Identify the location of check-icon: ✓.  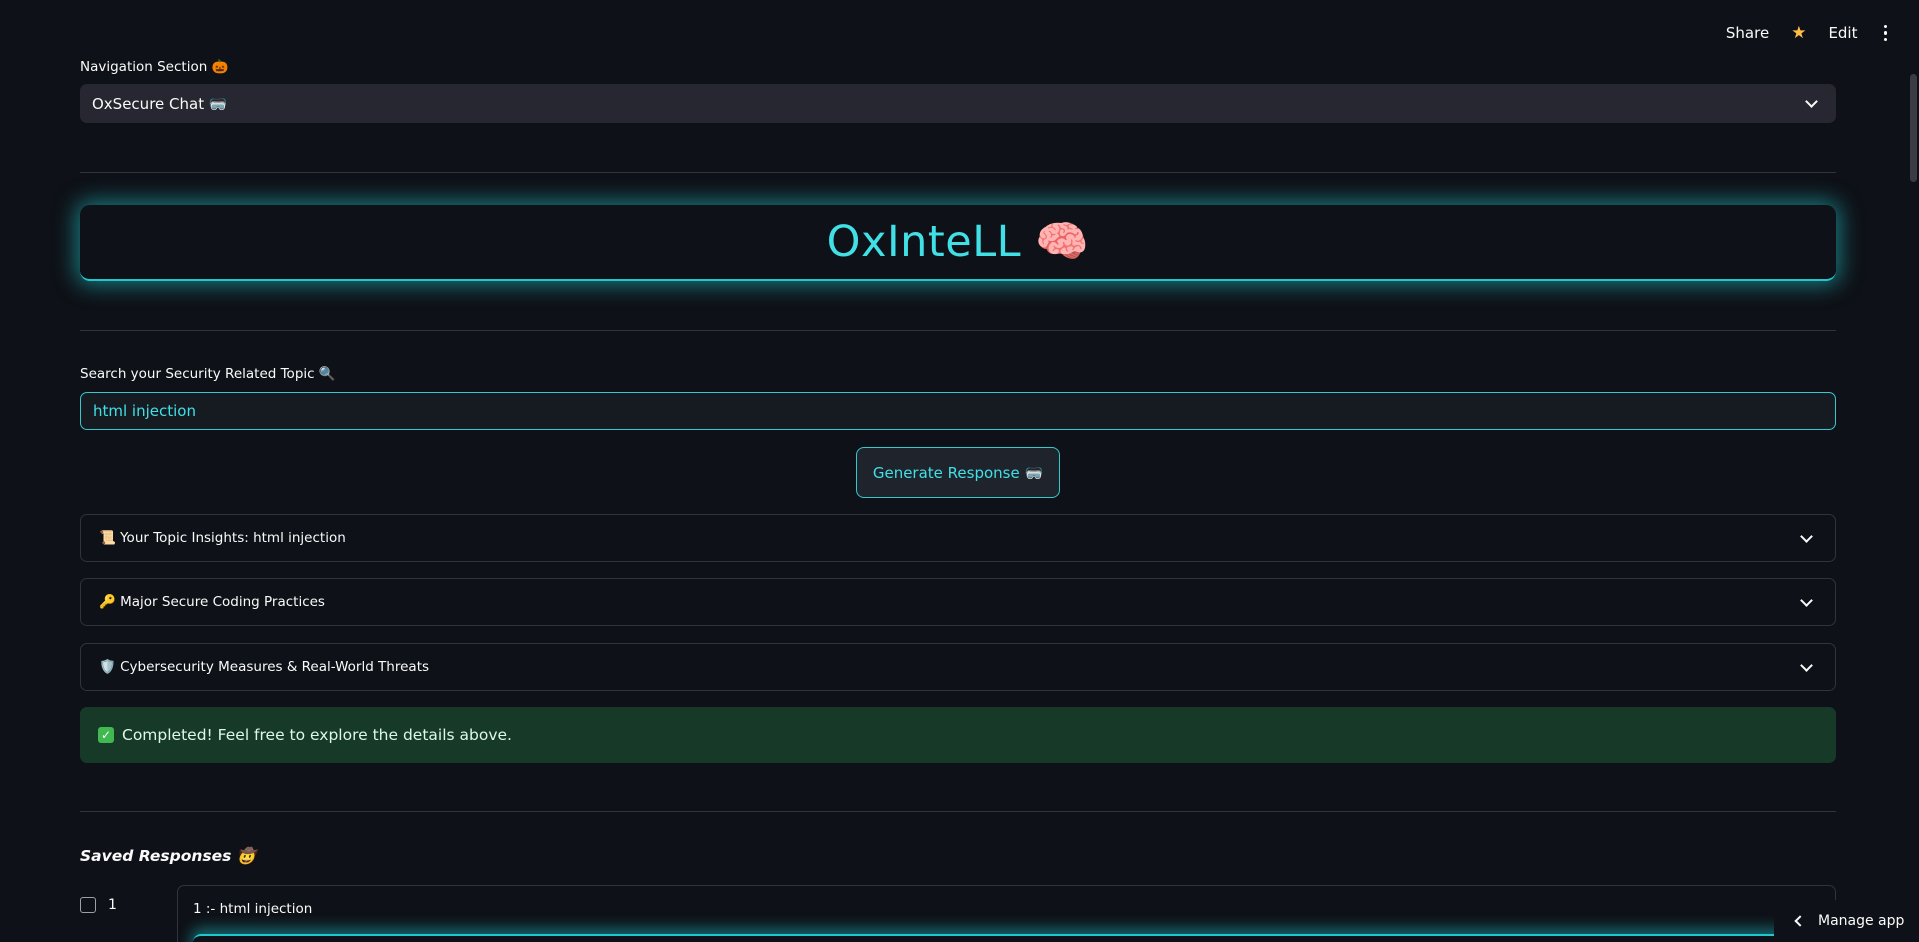
(106, 735).